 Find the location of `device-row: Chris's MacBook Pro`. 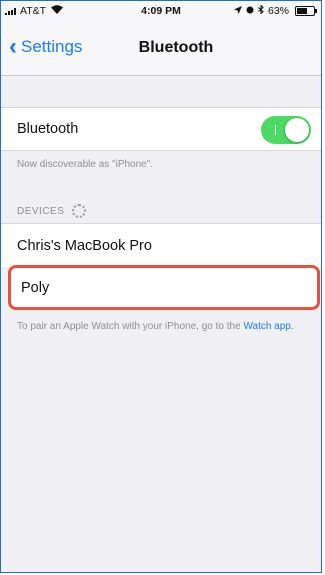

device-row: Chris's MacBook Pro is located at coordinates (161, 245).